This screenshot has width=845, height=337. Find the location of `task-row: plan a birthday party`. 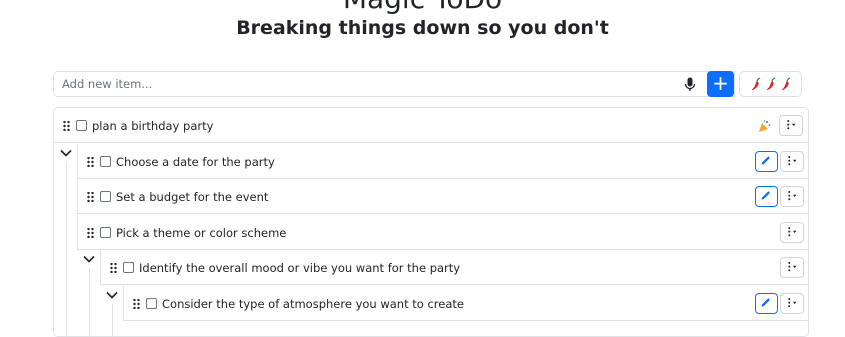

task-row: plan a birthday party is located at coordinates (431, 125).